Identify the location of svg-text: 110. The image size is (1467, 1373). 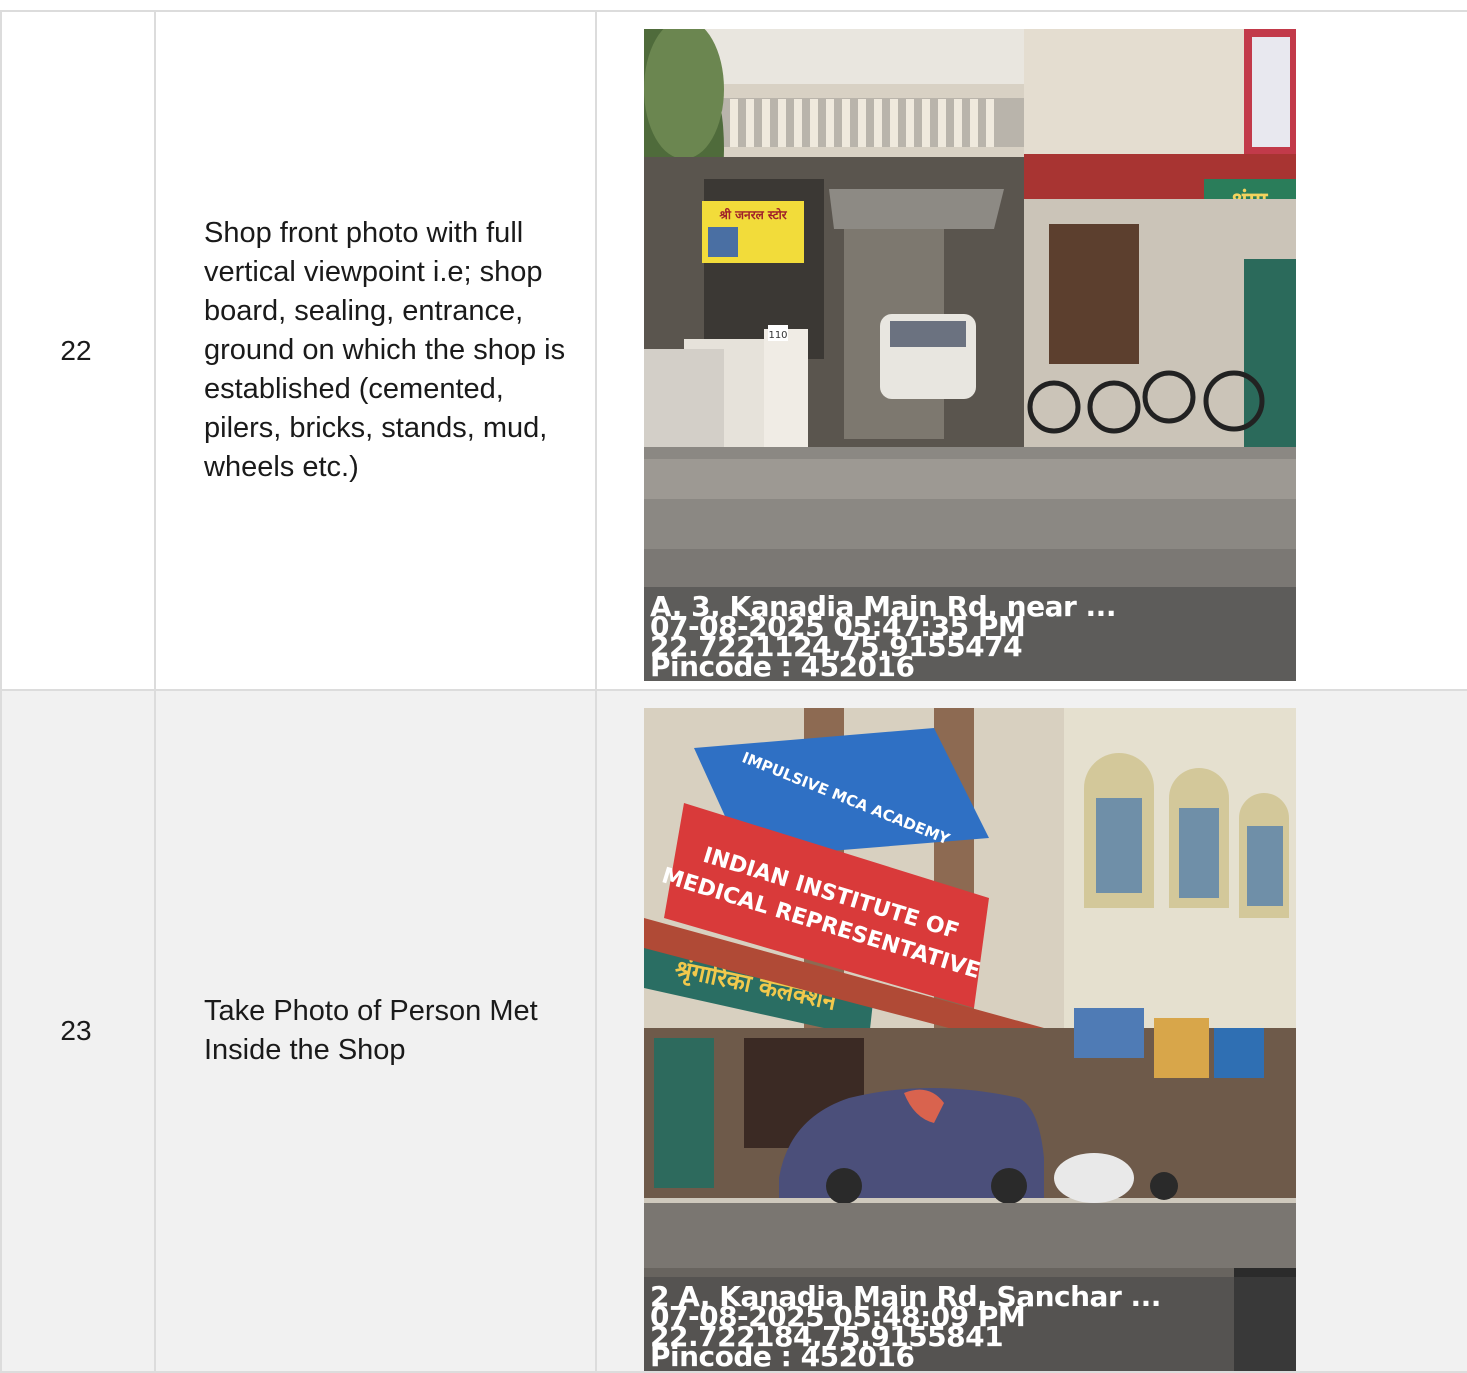
(777, 335).